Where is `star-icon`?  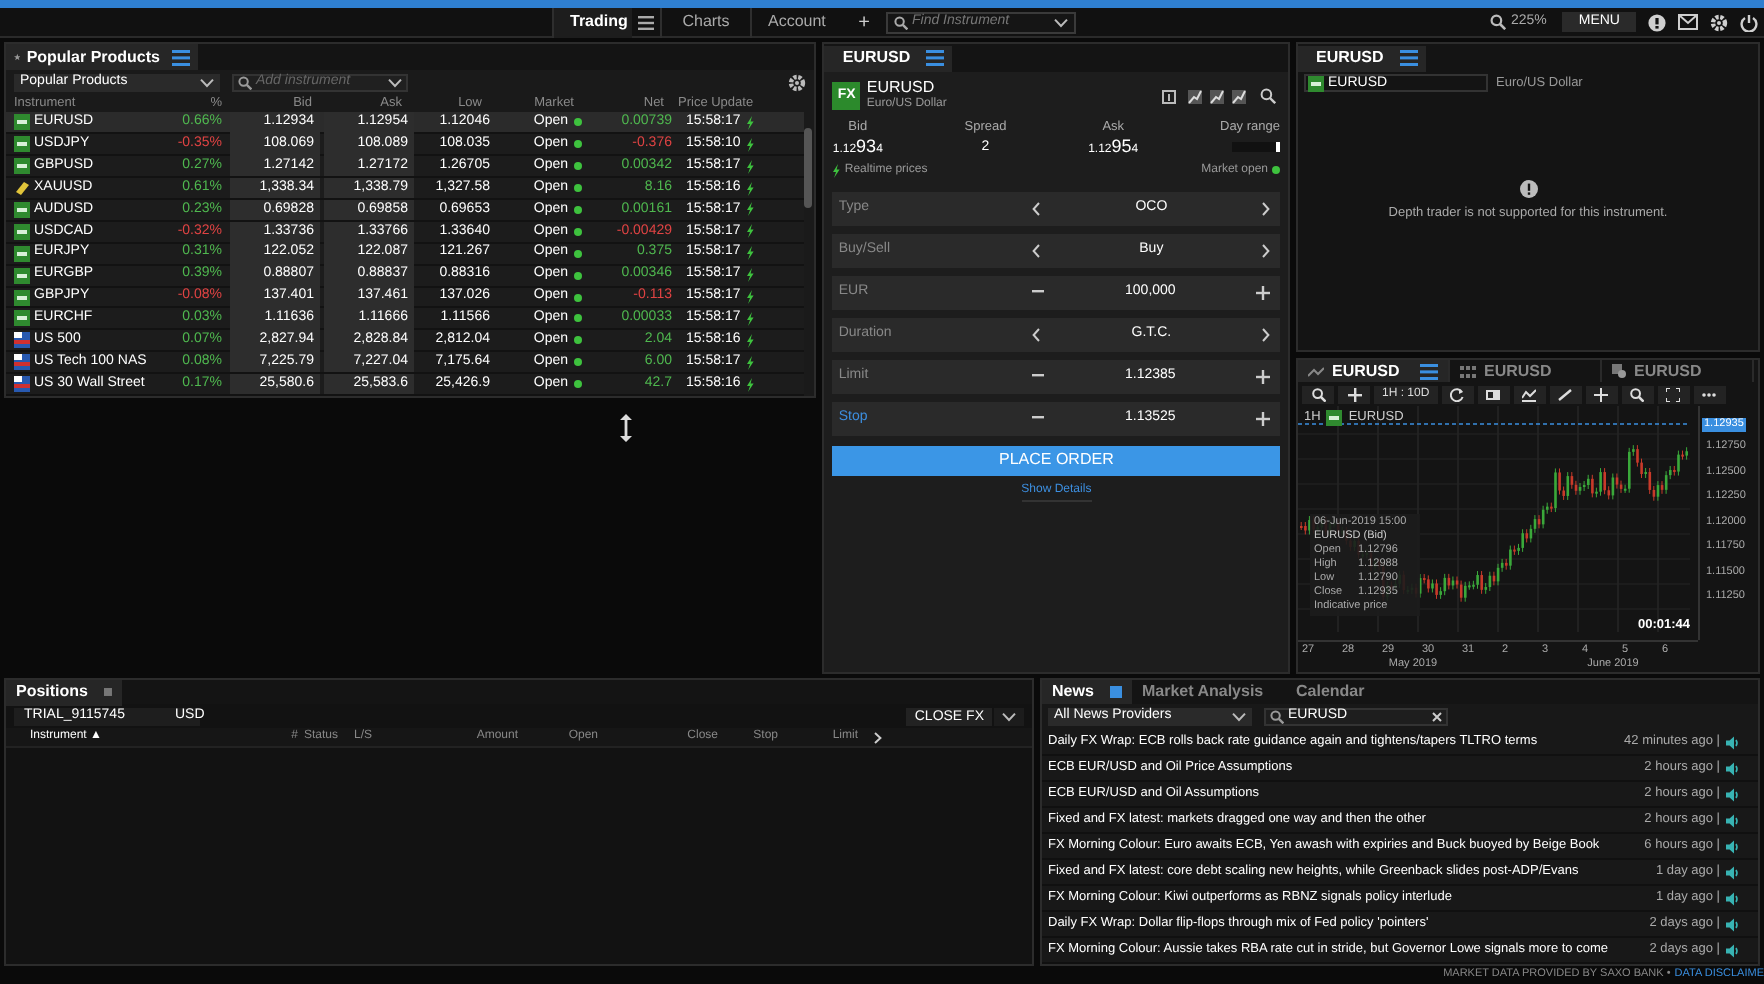 star-icon is located at coordinates (17, 57).